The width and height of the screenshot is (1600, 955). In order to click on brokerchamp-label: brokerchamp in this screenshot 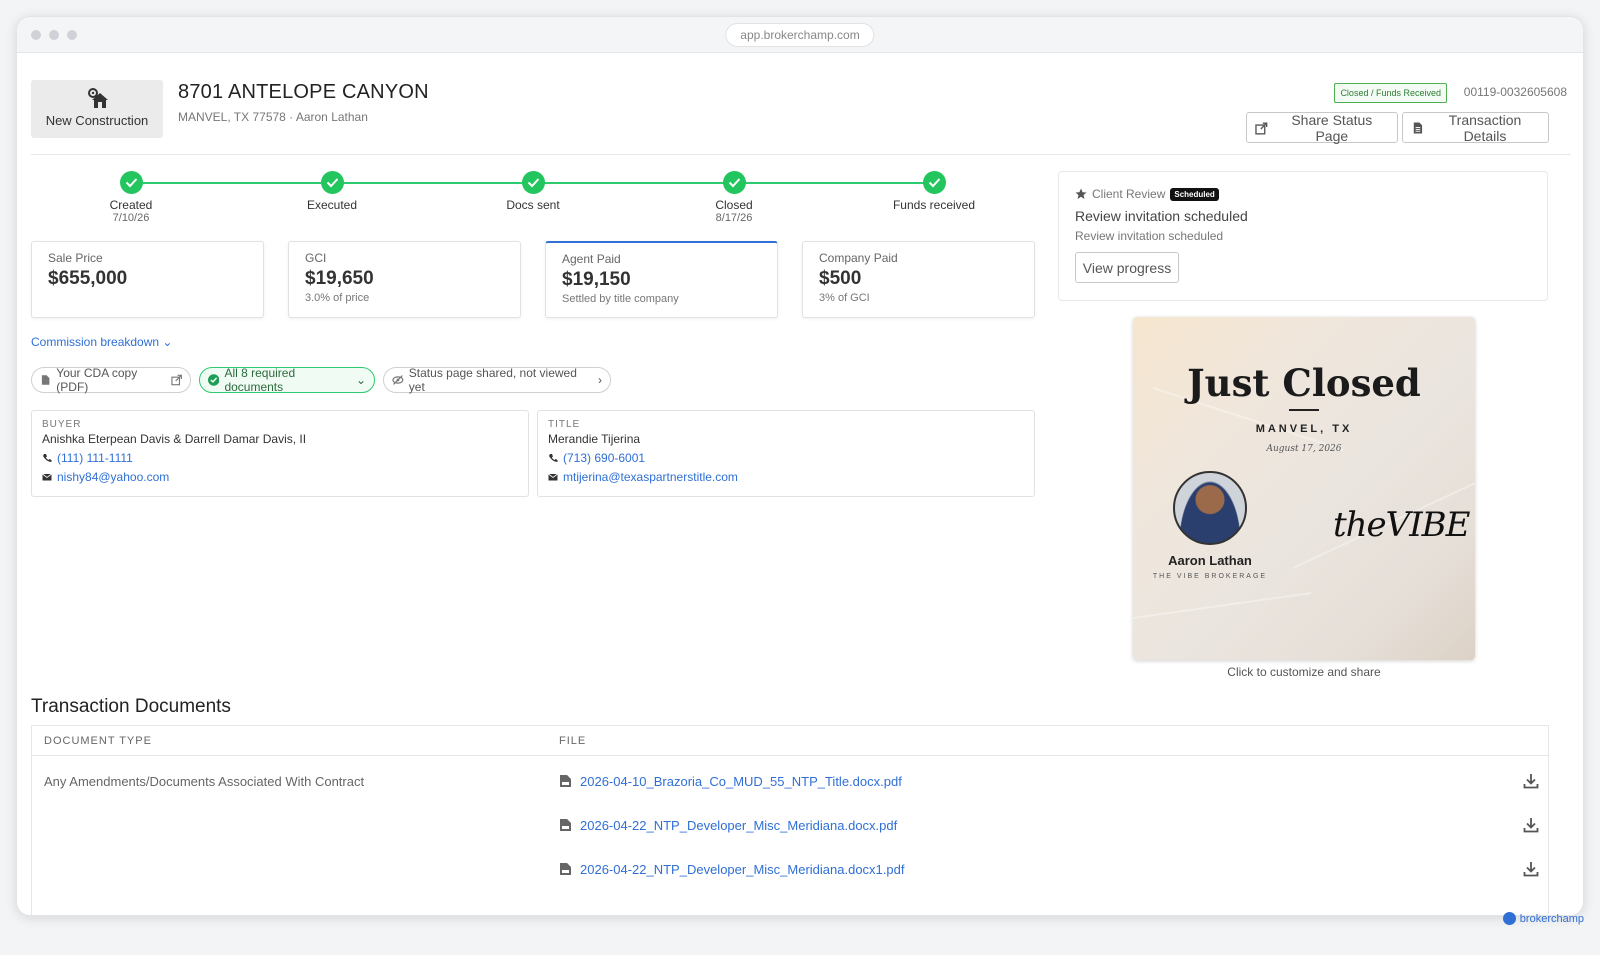, I will do `click(1551, 918)`.